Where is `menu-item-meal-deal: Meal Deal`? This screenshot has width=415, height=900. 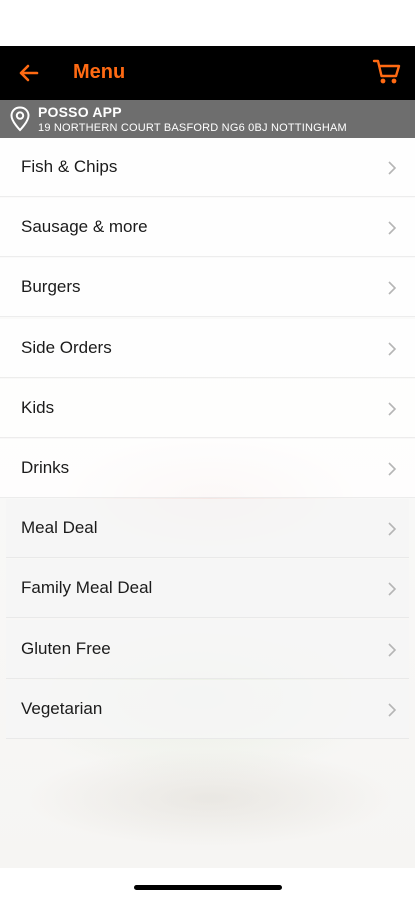
menu-item-meal-deal: Meal Deal is located at coordinates (207, 529).